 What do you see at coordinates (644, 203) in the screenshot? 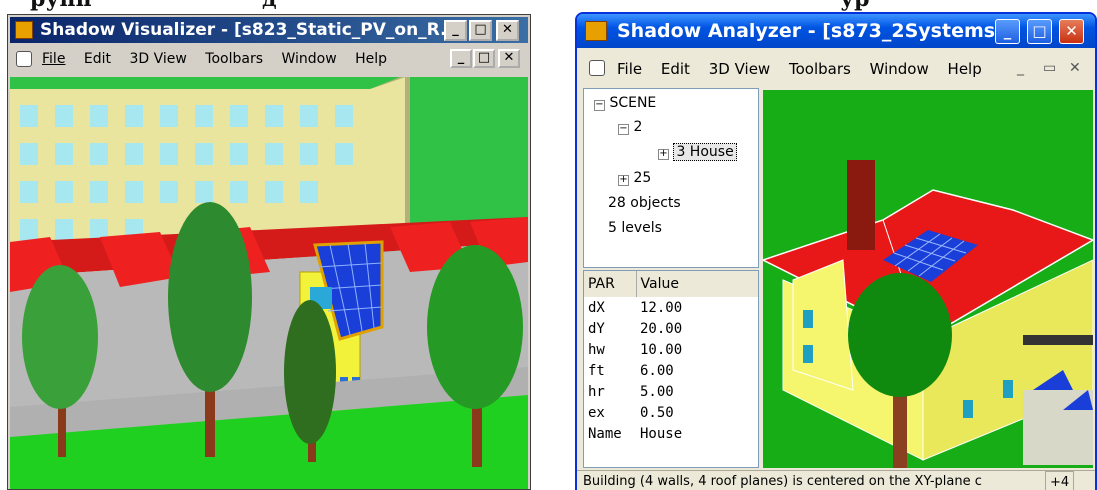
I see `tree-item-objects: 28 objects` at bounding box center [644, 203].